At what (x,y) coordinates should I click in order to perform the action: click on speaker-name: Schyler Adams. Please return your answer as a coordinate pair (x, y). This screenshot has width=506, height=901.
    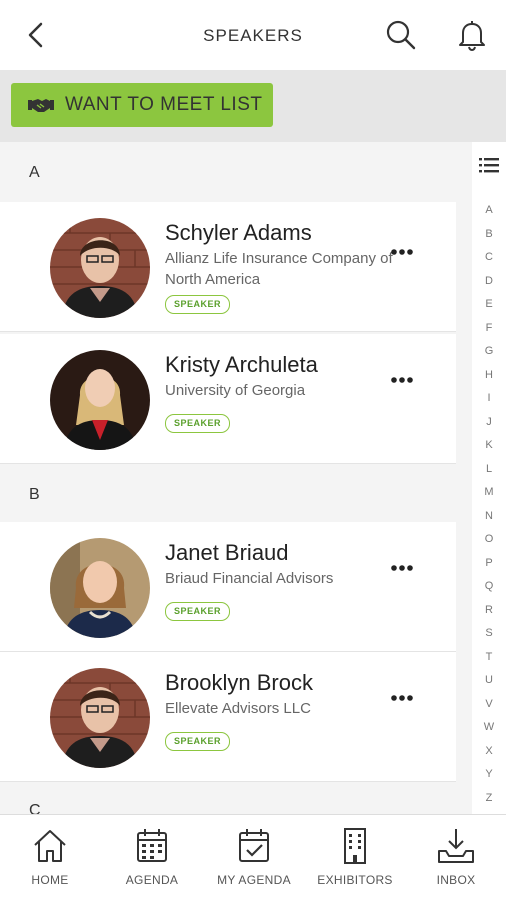
    Looking at the image, I should click on (238, 232).